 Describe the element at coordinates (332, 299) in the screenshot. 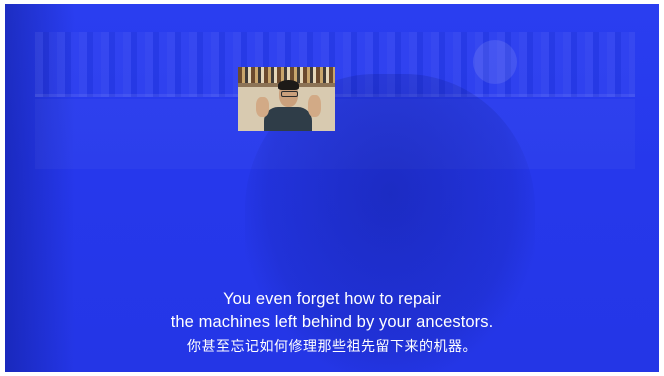

I see `subtitle-en-line1: You even forget how to repair` at that location.